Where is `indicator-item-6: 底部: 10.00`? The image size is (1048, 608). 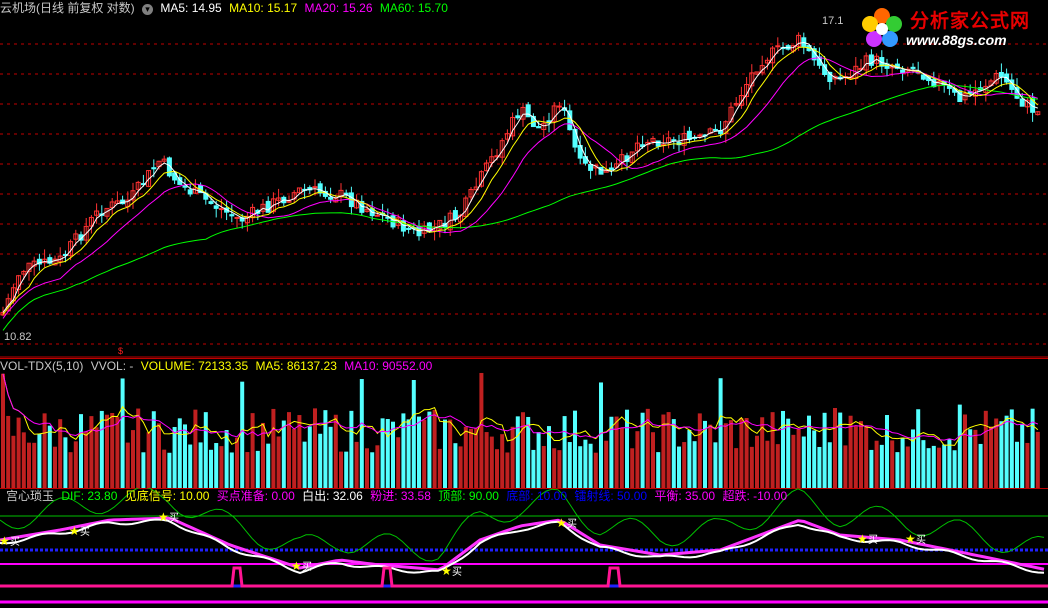
indicator-item-6: 底部: 10.00 is located at coordinates (536, 496).